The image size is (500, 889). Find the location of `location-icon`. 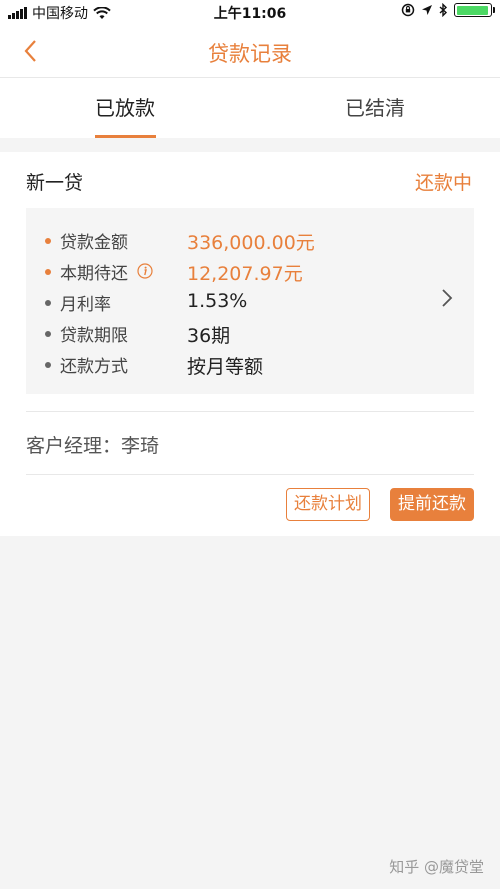

location-icon is located at coordinates (427, 10).